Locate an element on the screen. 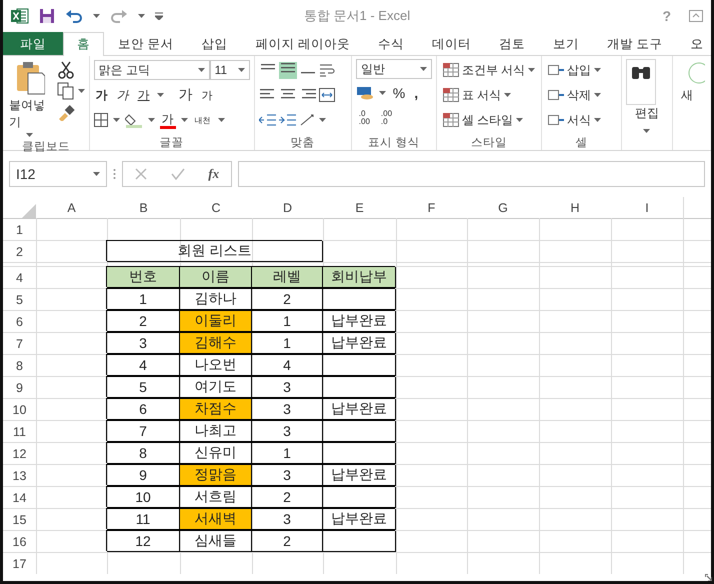 This screenshot has height=584, width=714. insert-function-button: fx is located at coordinates (214, 174).